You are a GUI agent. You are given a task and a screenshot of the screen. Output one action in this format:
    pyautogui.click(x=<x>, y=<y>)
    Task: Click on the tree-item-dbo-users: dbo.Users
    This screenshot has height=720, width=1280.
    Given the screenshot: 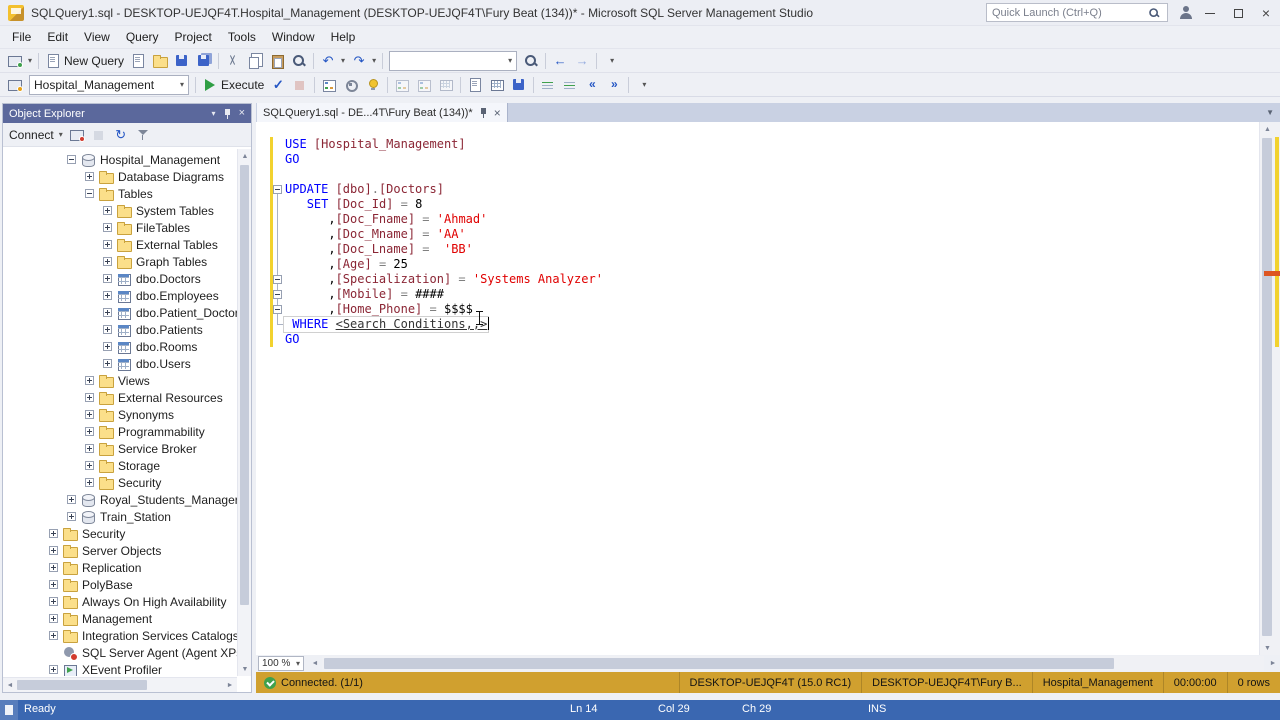 What is the action you would take?
    pyautogui.click(x=120, y=363)
    